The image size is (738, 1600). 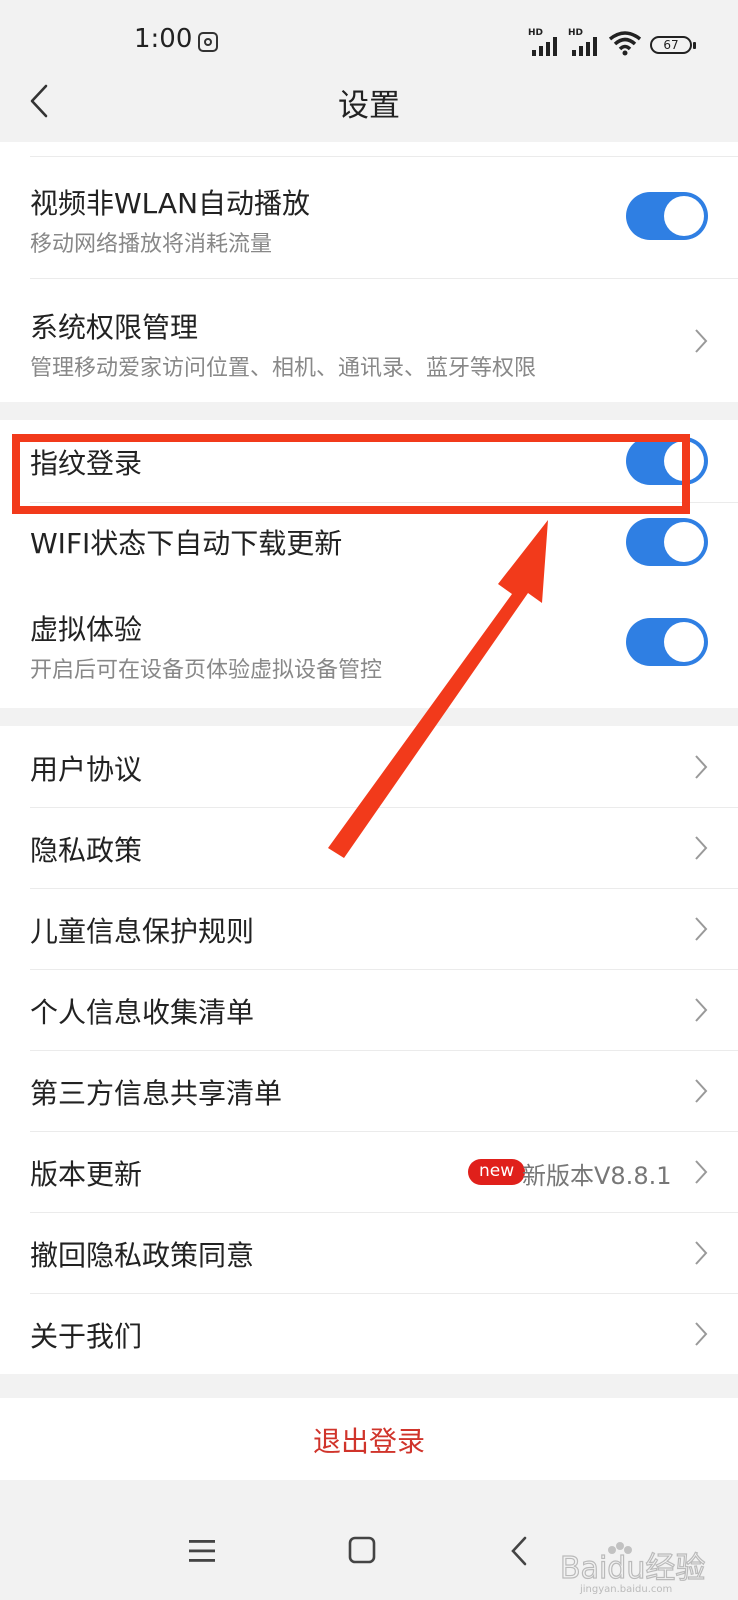 What do you see at coordinates (625, 1589) in the screenshot?
I see `svg-text: jingyan.baidu.com` at bounding box center [625, 1589].